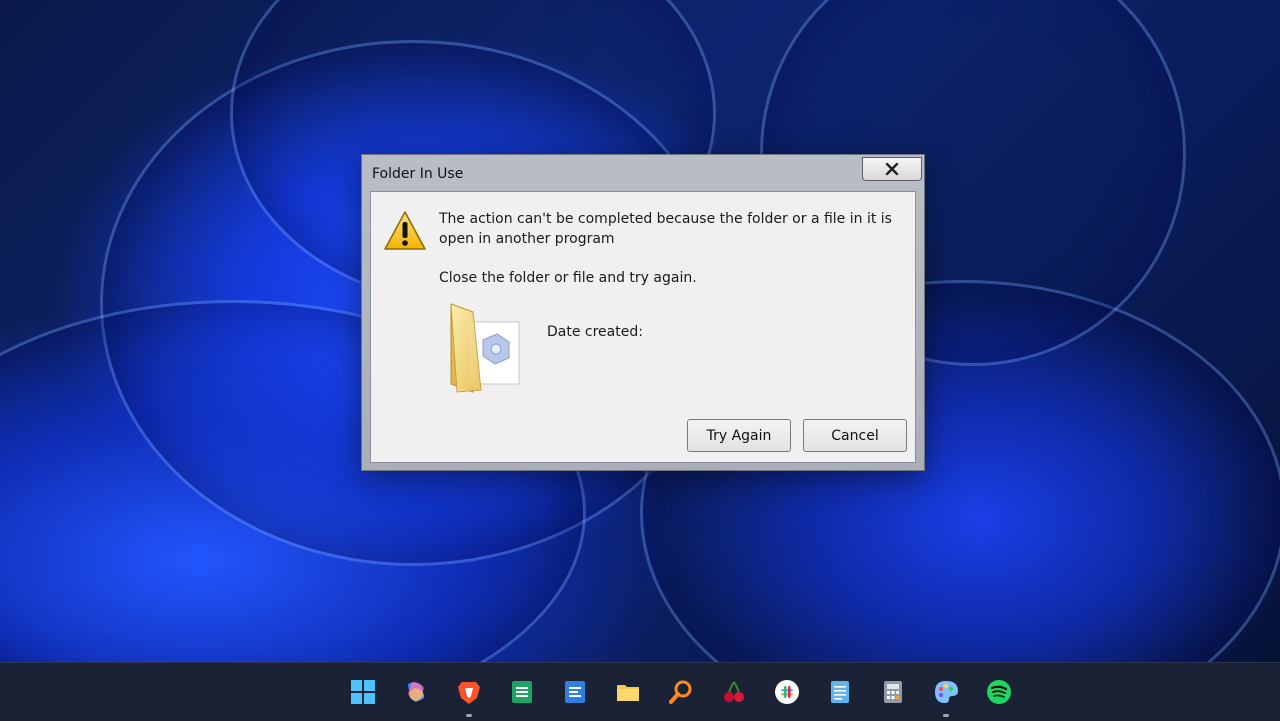 Image resolution: width=1280 pixels, height=721 pixels. I want to click on warning-icon, so click(405, 230).